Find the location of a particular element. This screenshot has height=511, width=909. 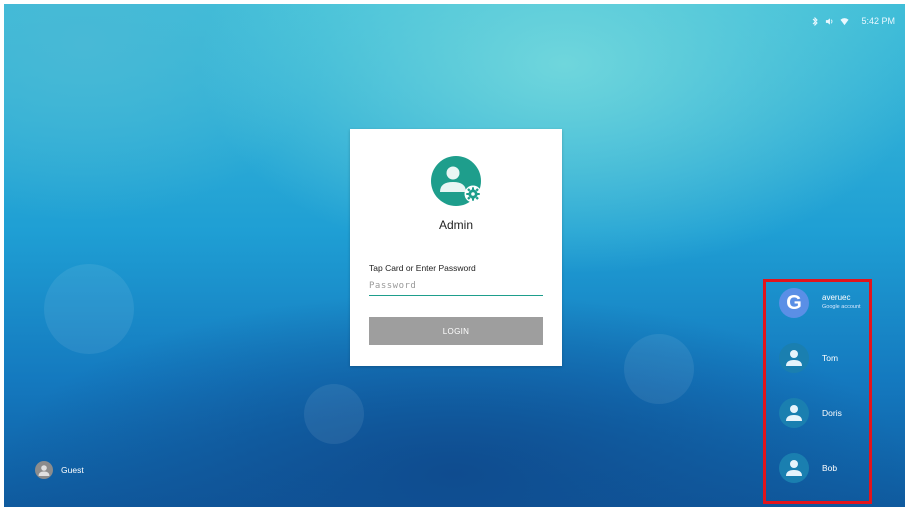

account-type: Google account is located at coordinates (841, 307).